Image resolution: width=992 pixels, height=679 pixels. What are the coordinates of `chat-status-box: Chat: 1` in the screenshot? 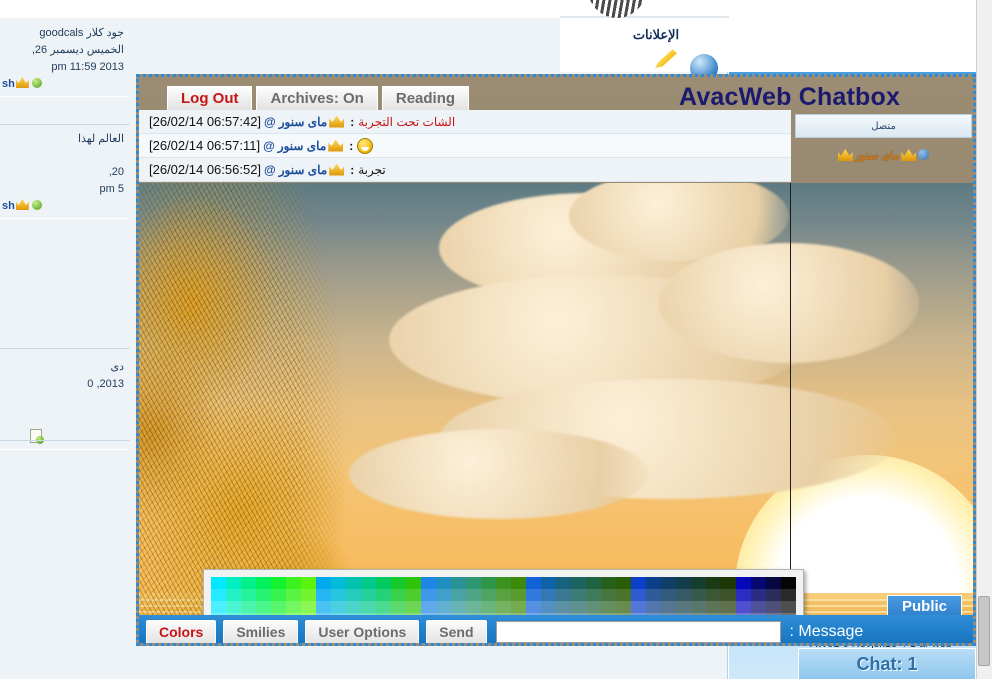 It's located at (887, 663).